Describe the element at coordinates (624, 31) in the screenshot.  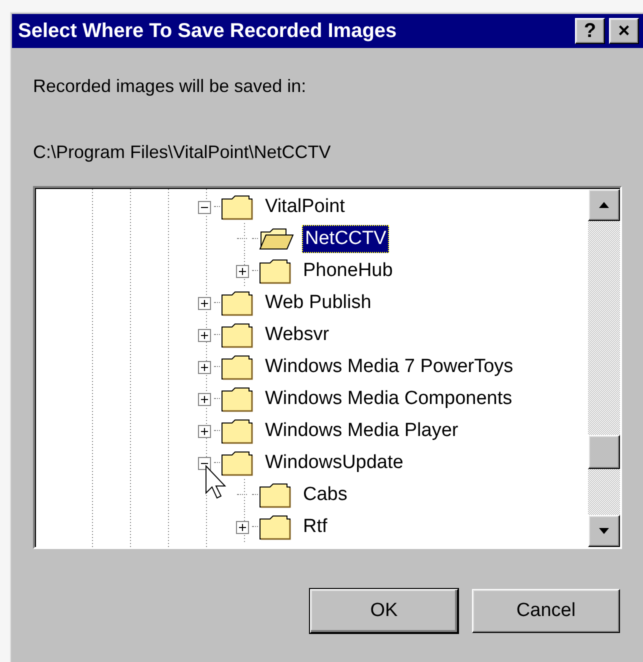
I see `close-button: ×` at that location.